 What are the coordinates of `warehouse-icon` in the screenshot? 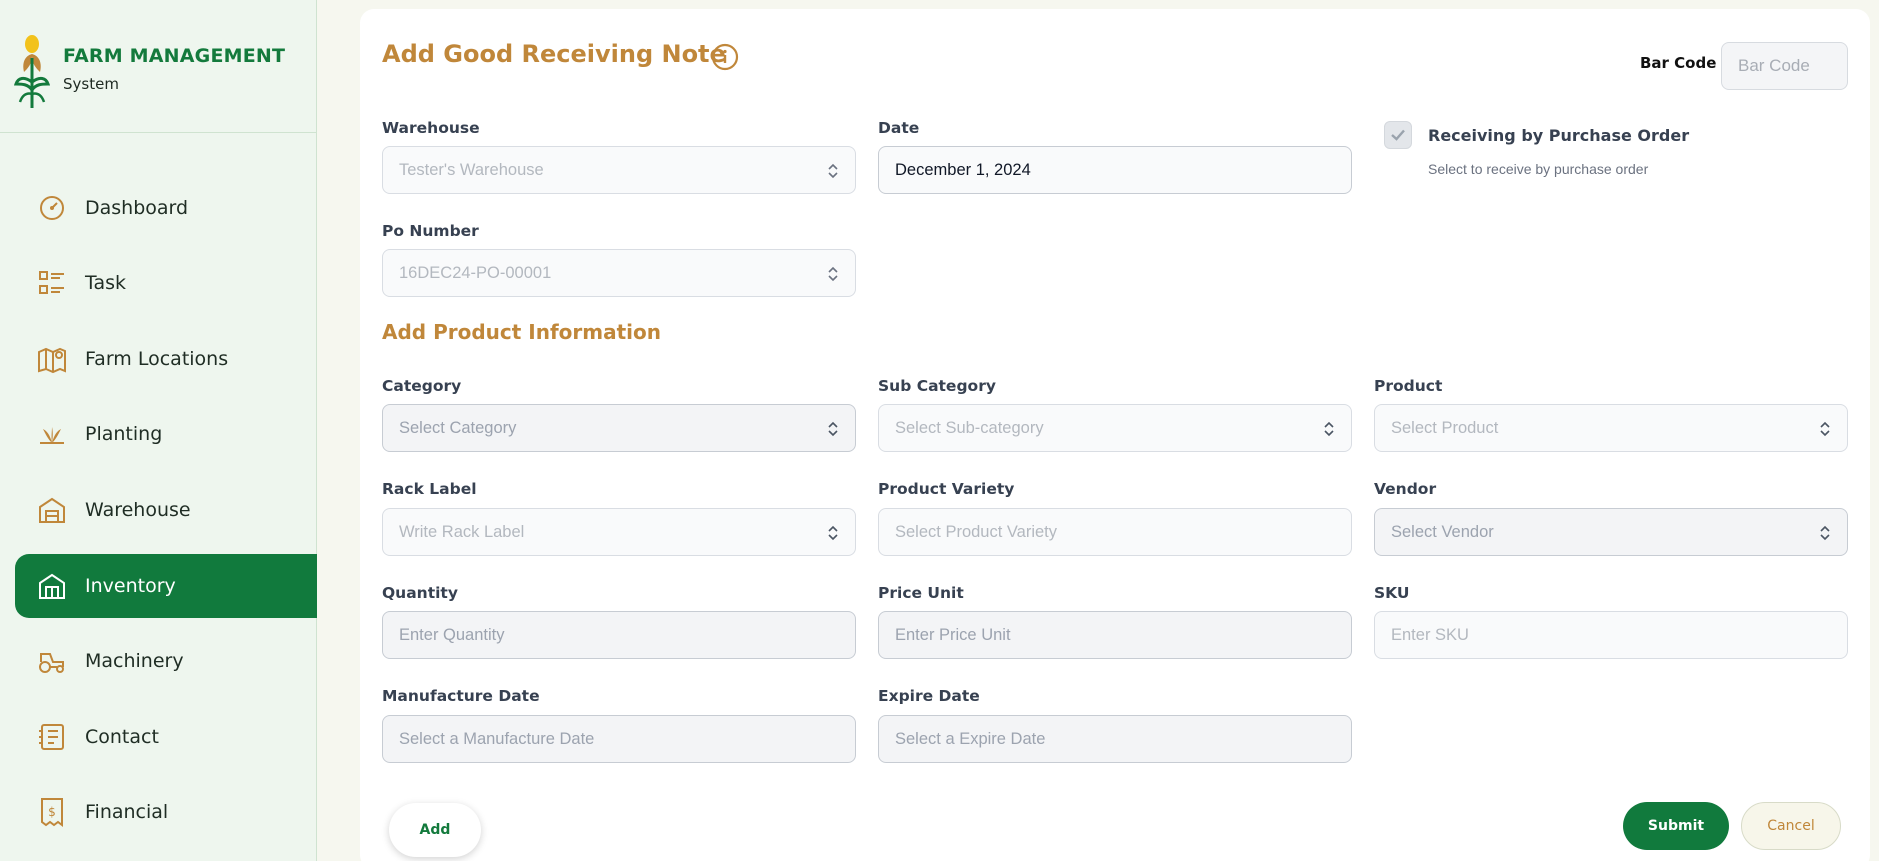 It's located at (52, 510).